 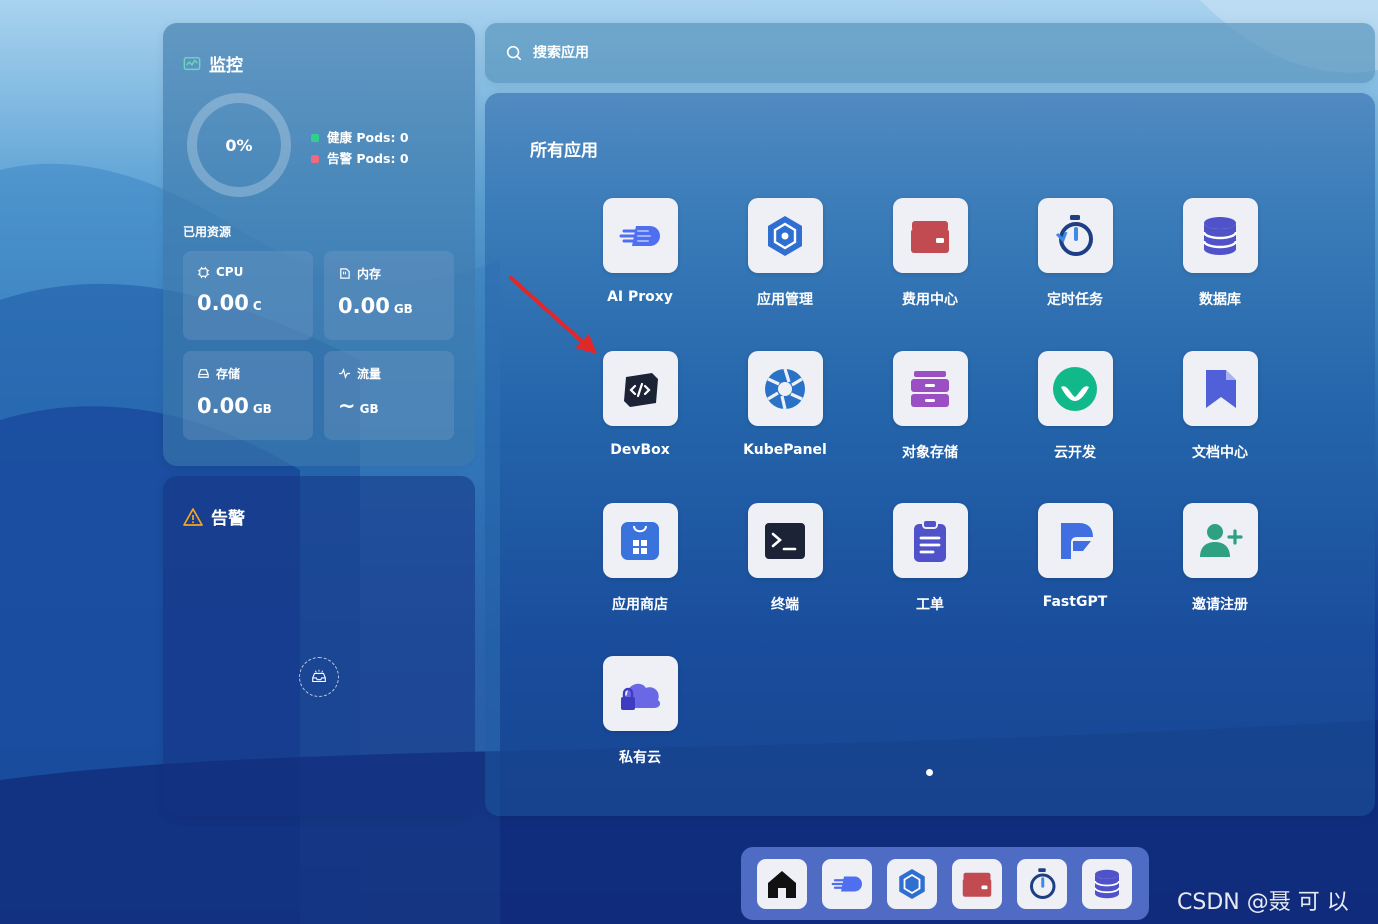 I want to click on storage-value: 0.00, so click(x=223, y=406).